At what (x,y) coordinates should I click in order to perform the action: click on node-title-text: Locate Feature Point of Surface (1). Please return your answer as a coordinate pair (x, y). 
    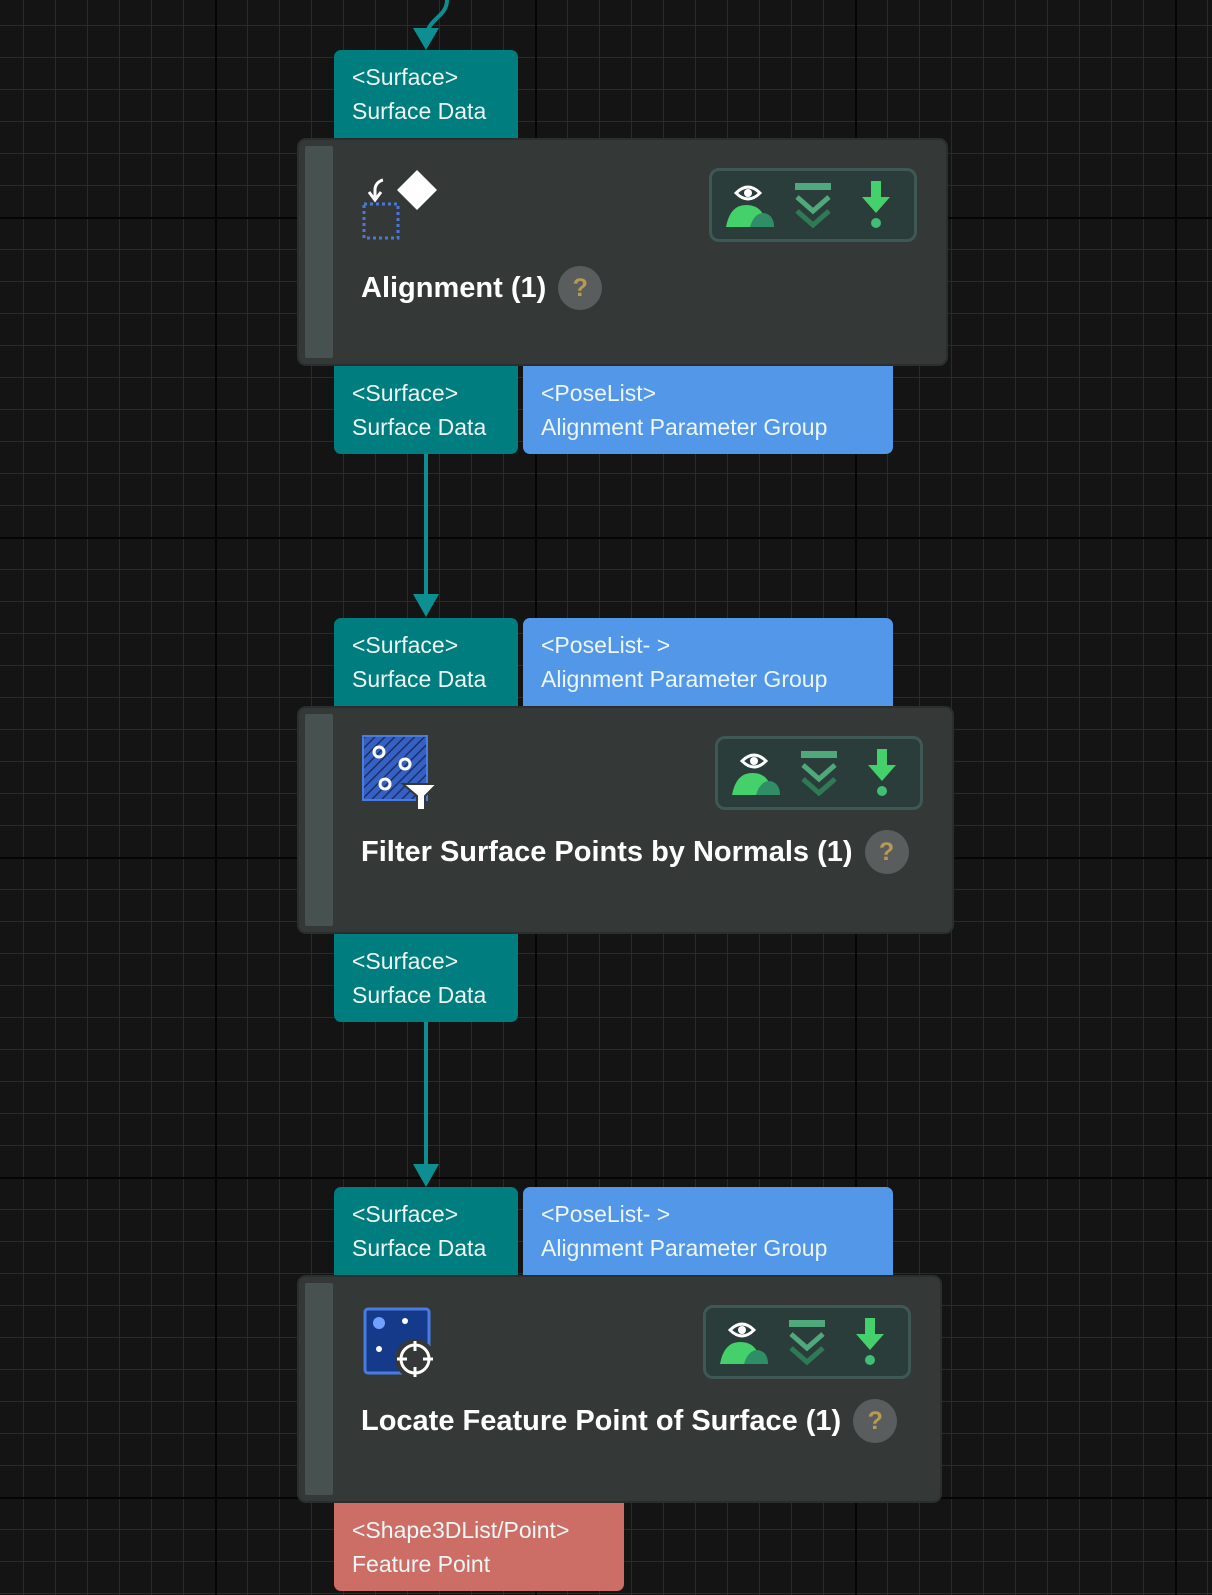
    Looking at the image, I should click on (601, 1420).